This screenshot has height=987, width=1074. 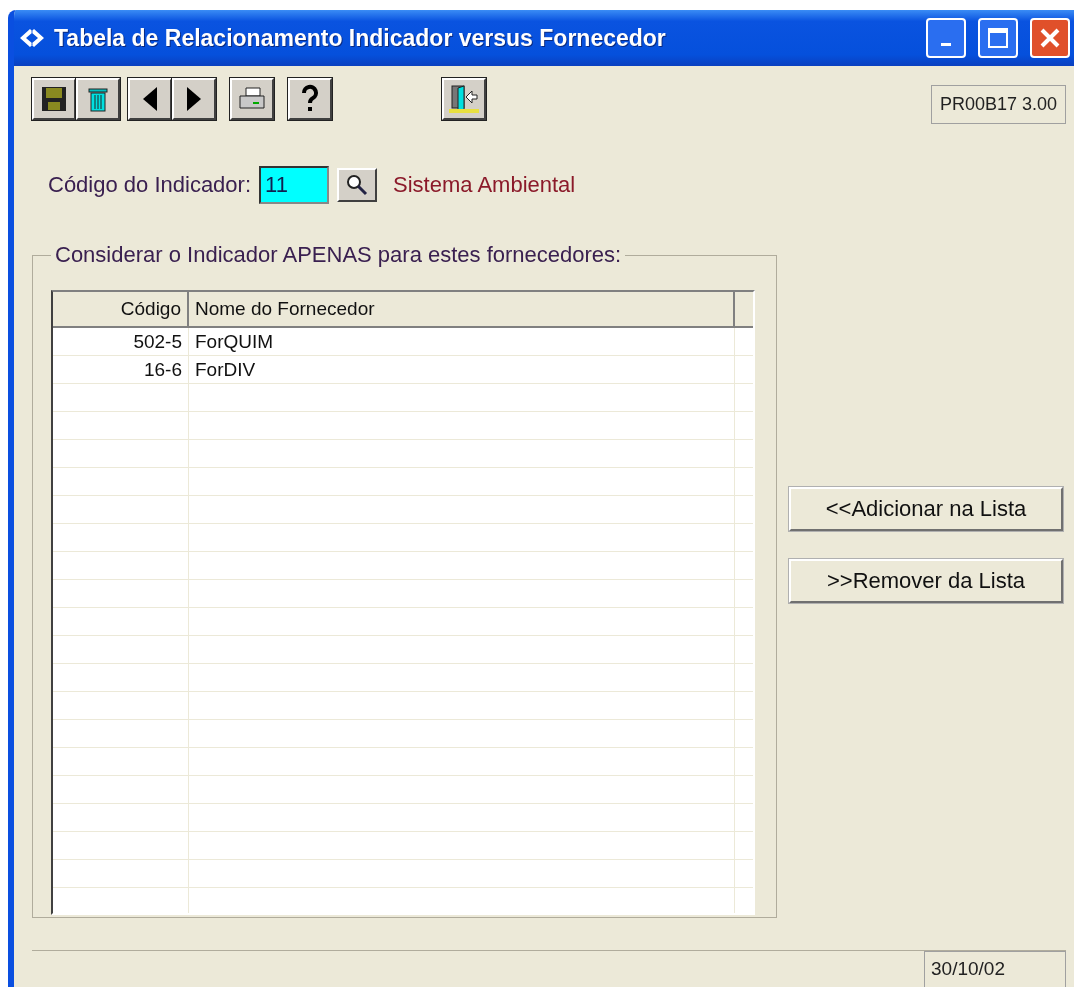 What do you see at coordinates (926, 509) in the screenshot?
I see `list-action-button: <<Adicionar na Lista` at bounding box center [926, 509].